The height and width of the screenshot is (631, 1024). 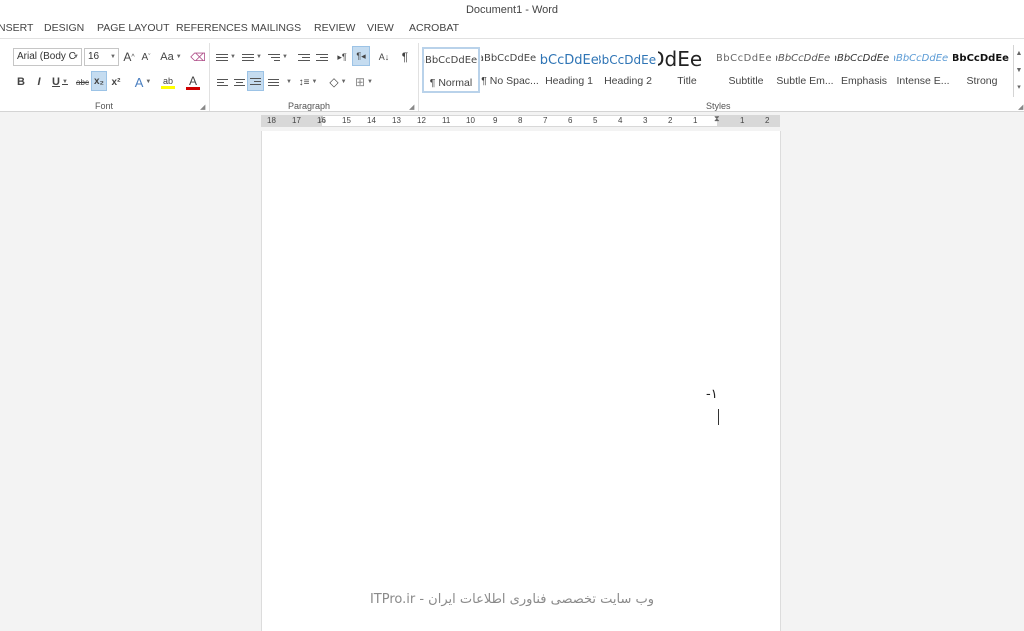 I want to click on subscript-button: x₂, so click(x=99, y=81).